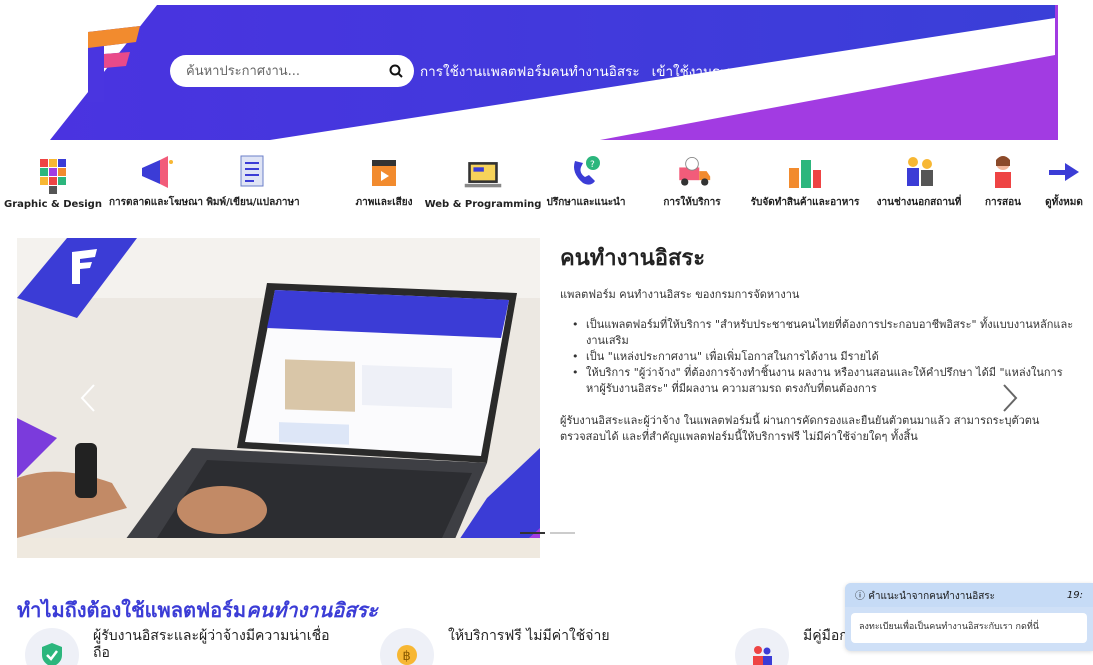 Image resolution: width=1093 pixels, height=665 pixels. I want to click on palette-icon, so click(53, 176).